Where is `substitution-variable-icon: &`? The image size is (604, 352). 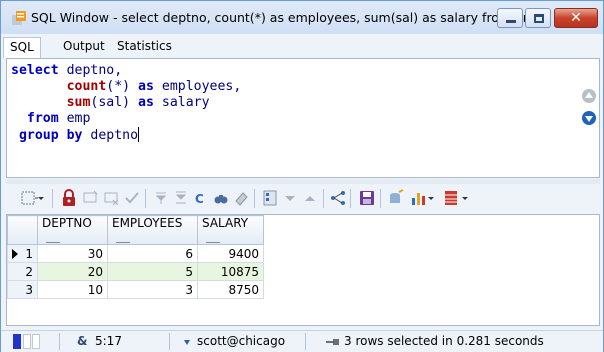 substitution-variable-icon: & is located at coordinates (82, 341).